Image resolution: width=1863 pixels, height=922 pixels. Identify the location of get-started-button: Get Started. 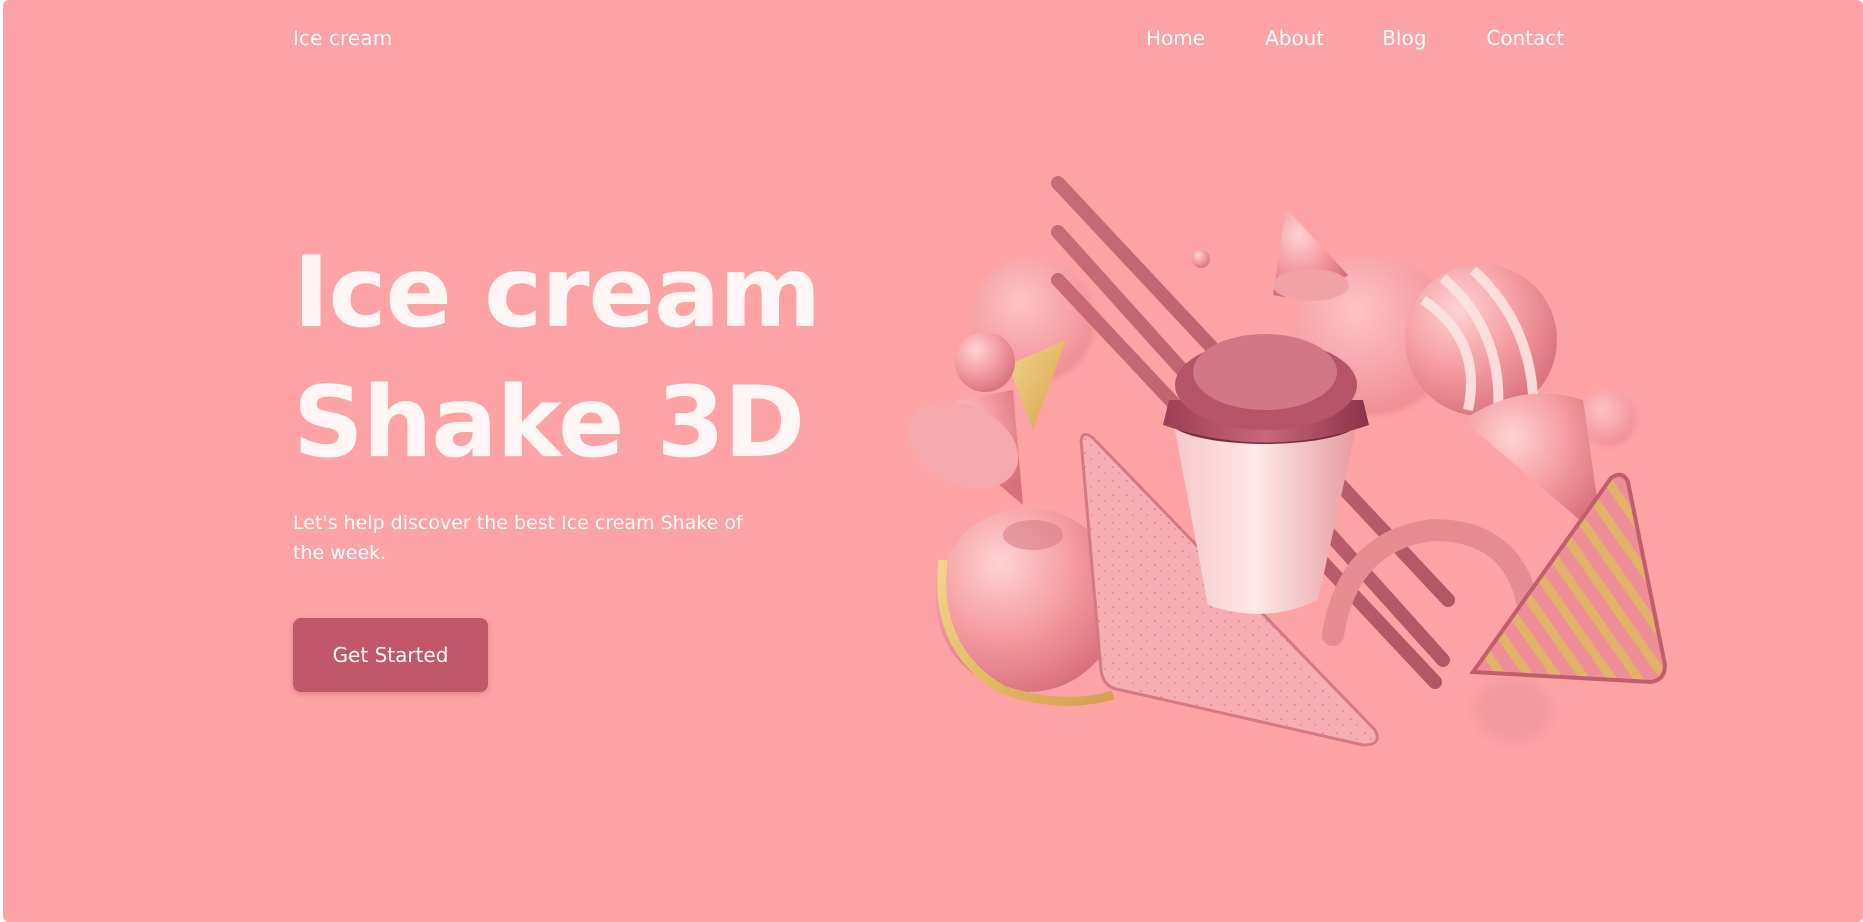
(390, 655).